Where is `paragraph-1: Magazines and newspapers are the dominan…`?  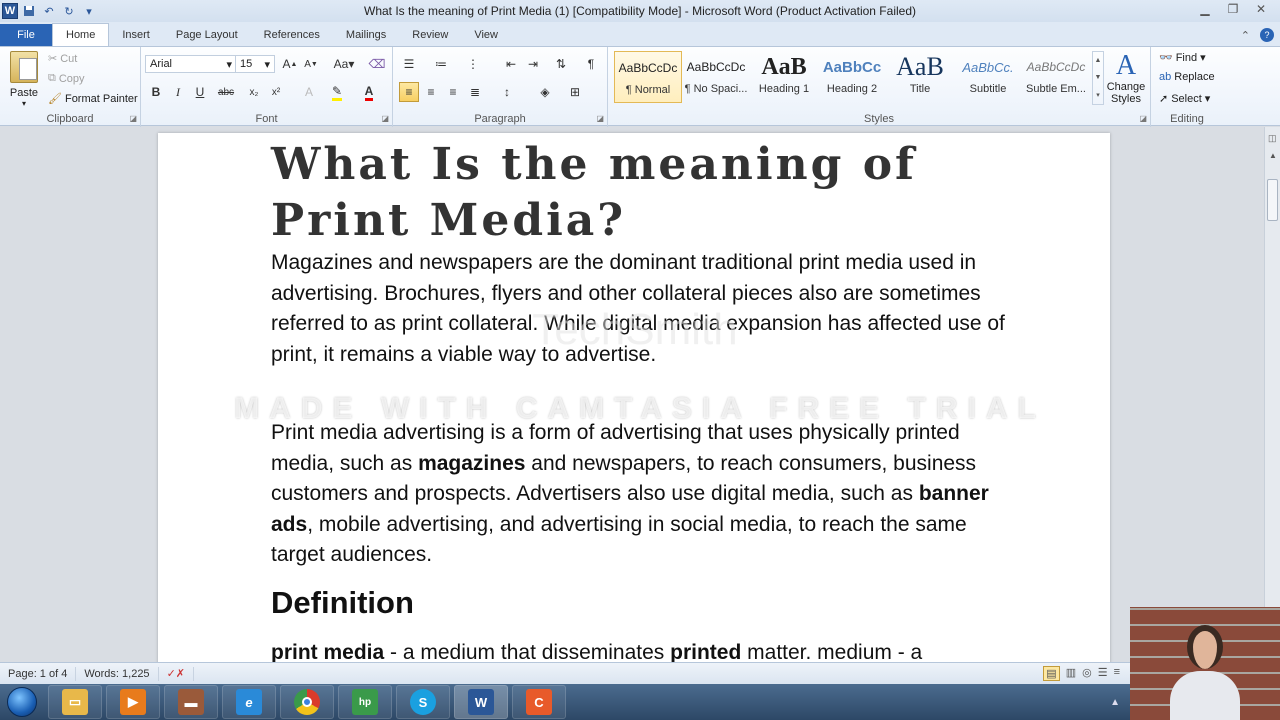 paragraph-1: Magazines and newspapers are the dominan… is located at coordinates (638, 309).